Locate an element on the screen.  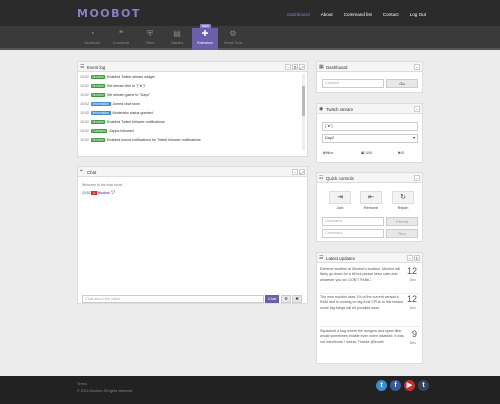
command-input: Command is located at coordinates (353, 233).